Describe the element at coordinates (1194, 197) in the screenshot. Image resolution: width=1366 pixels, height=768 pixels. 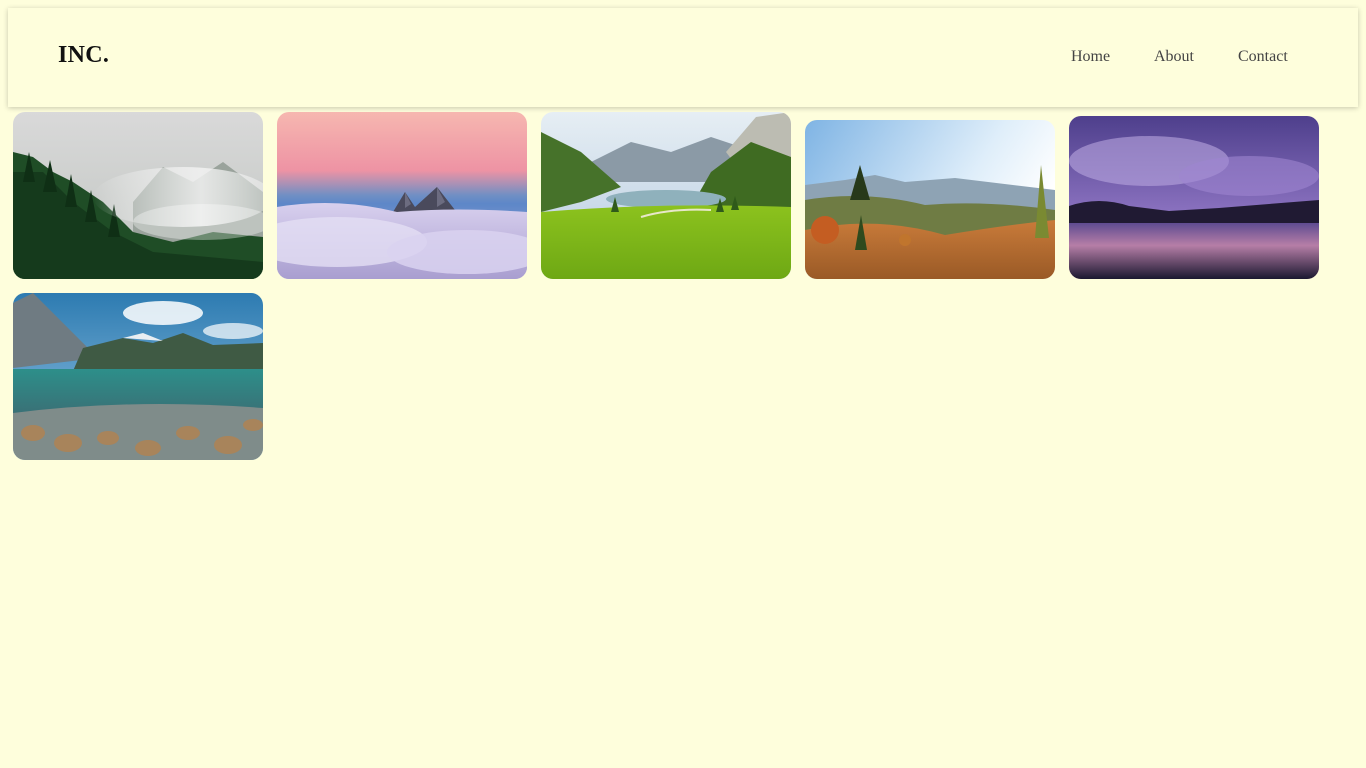
I see `gallery-image-purple-sunset-lake` at that location.